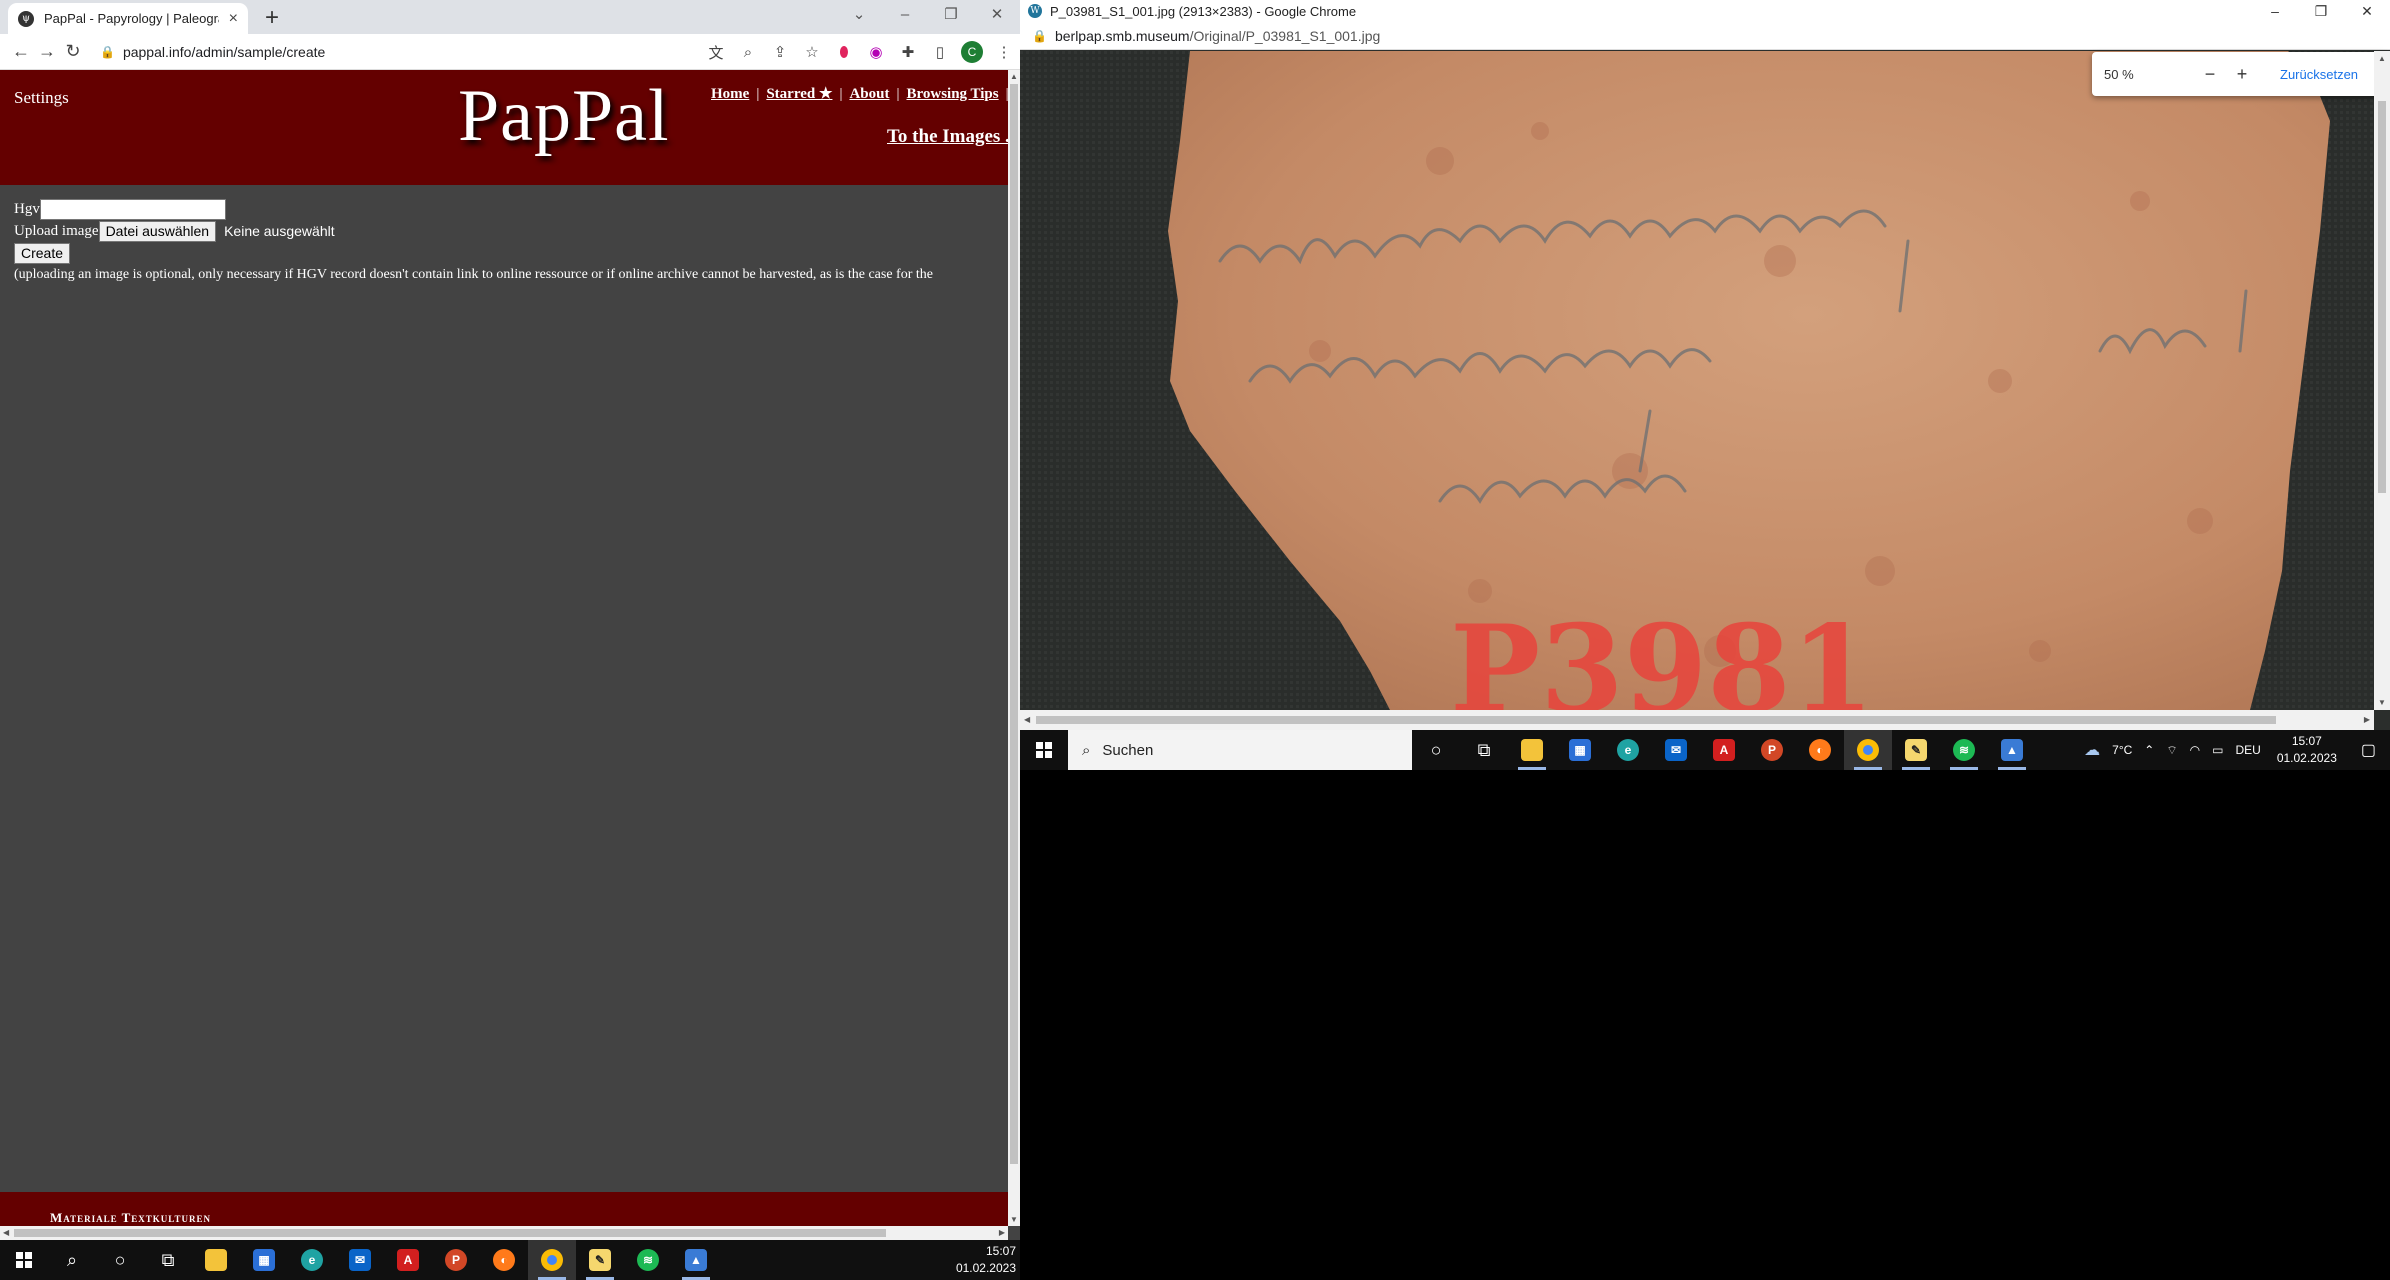  I want to click on image-horizontal-scrollbar: ◀ ▶, so click(1697, 720).